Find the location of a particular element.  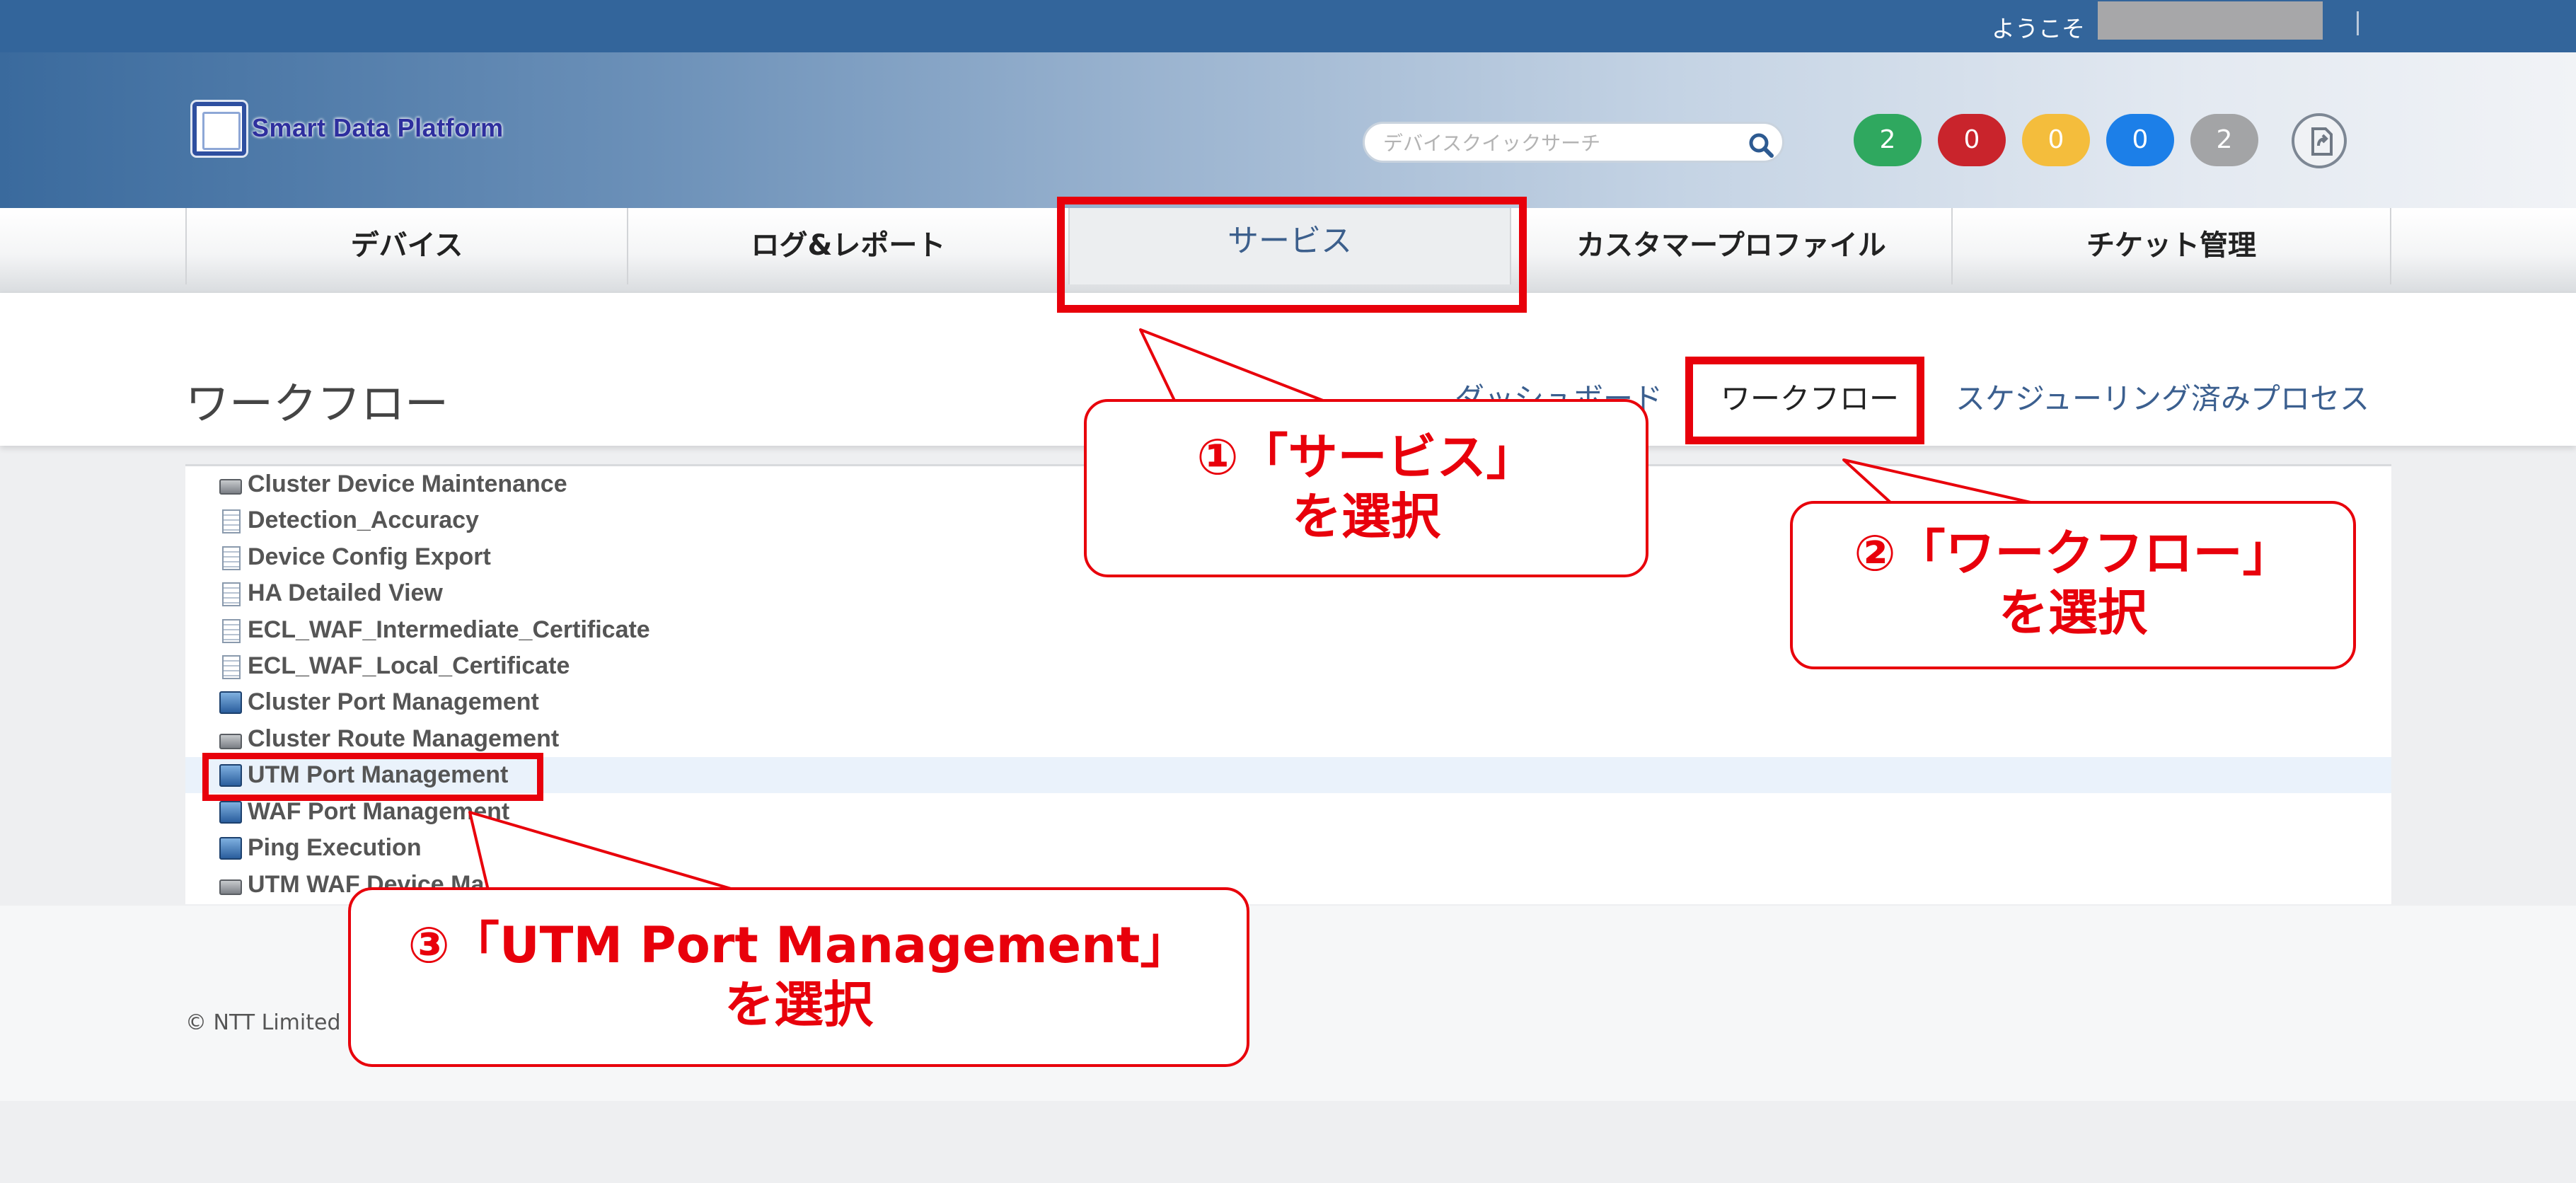

copyright-text: © NTT Limited a is located at coordinates (273, 1022).